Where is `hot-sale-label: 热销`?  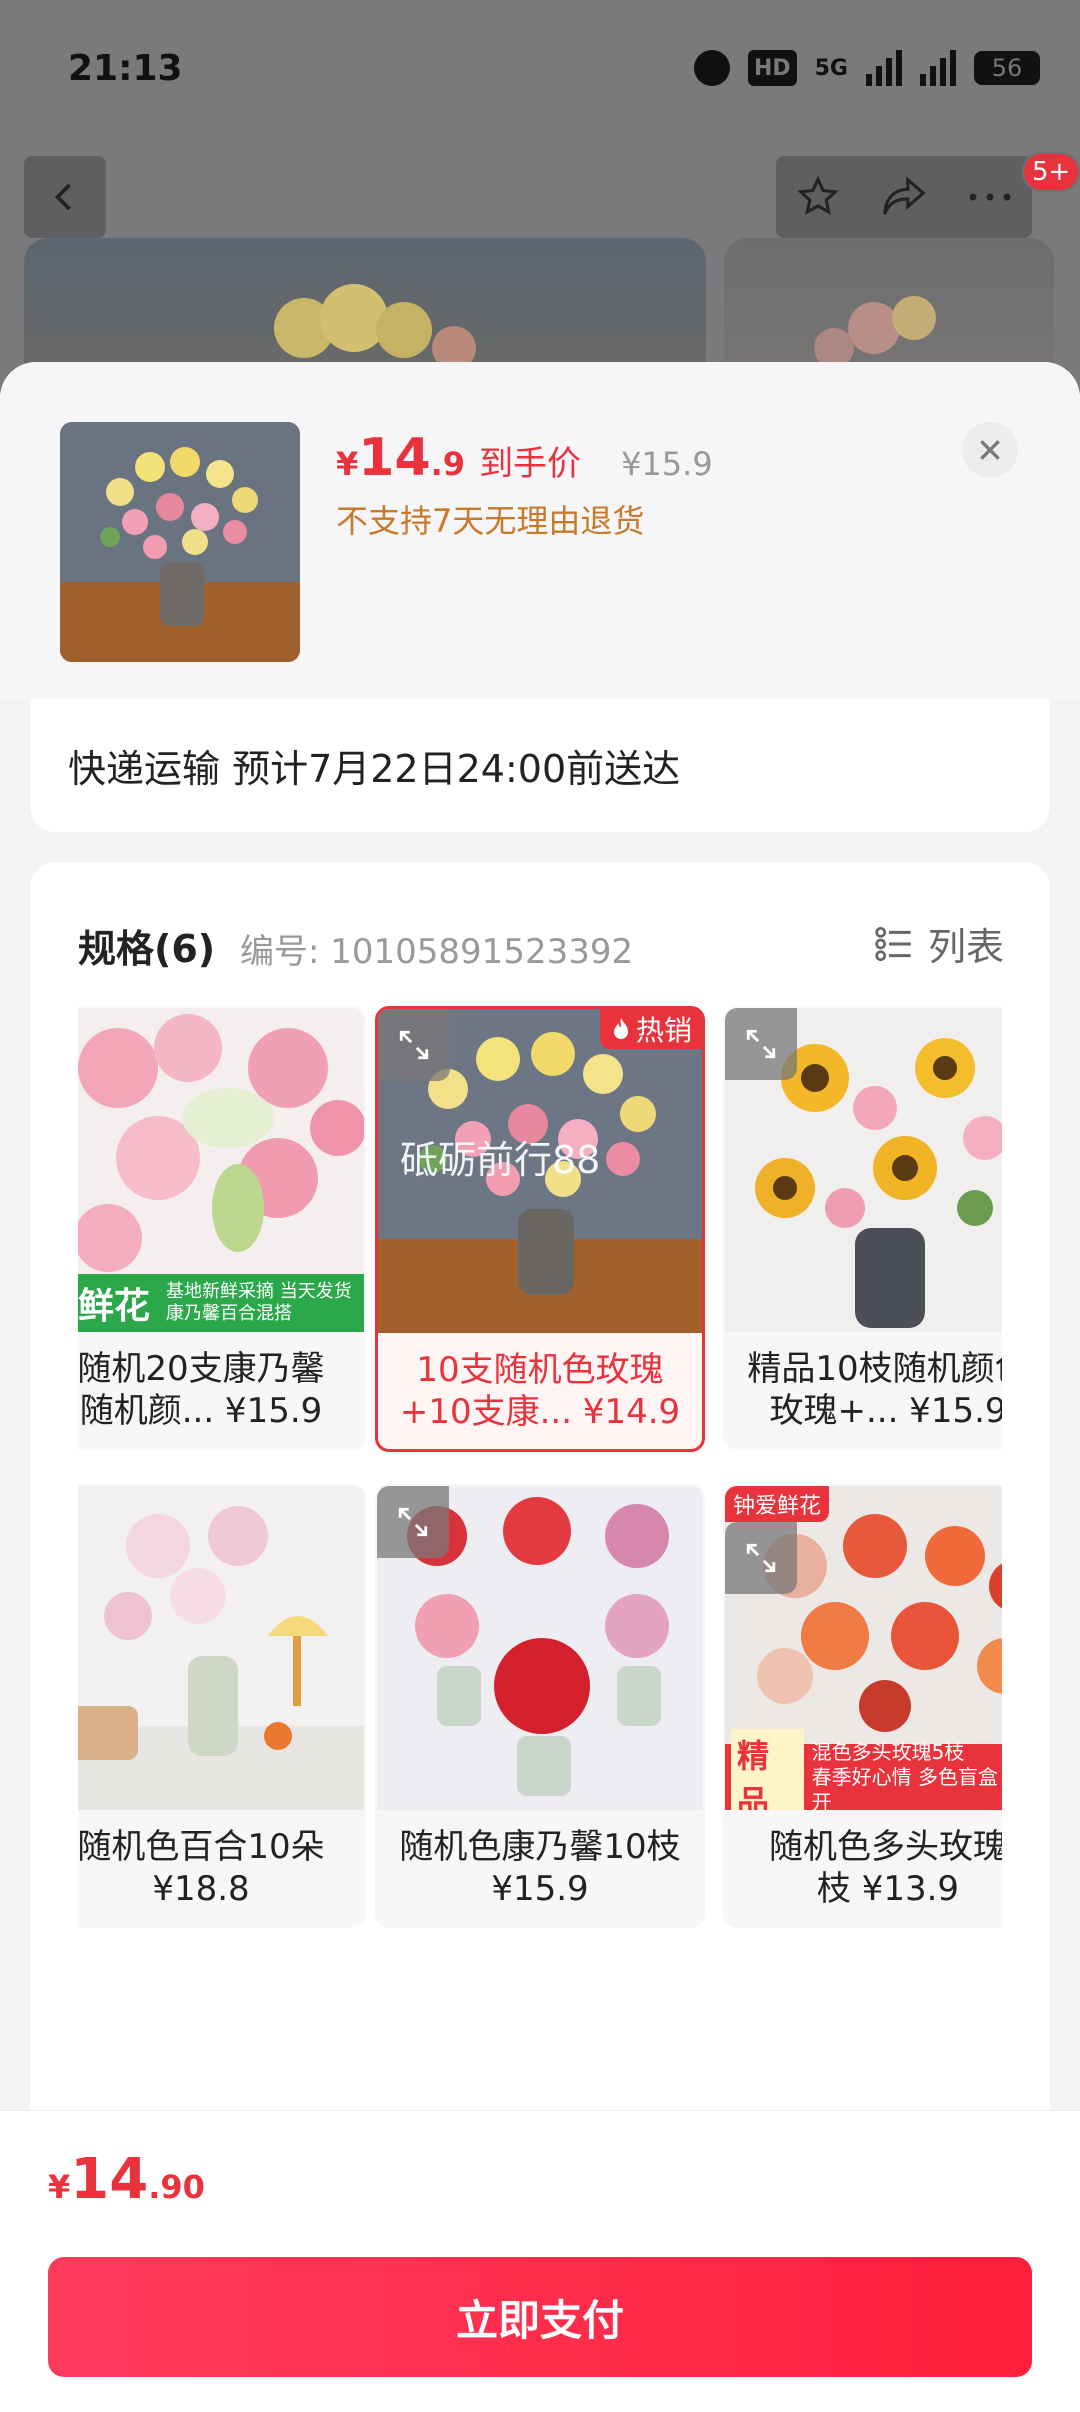 hot-sale-label: 热销 is located at coordinates (663, 1030).